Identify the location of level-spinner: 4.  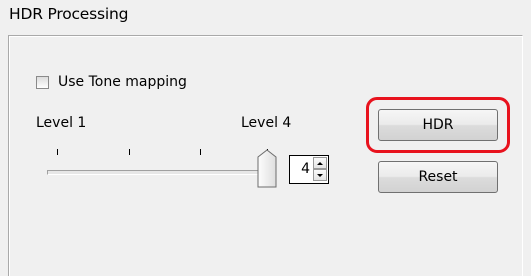
(309, 169).